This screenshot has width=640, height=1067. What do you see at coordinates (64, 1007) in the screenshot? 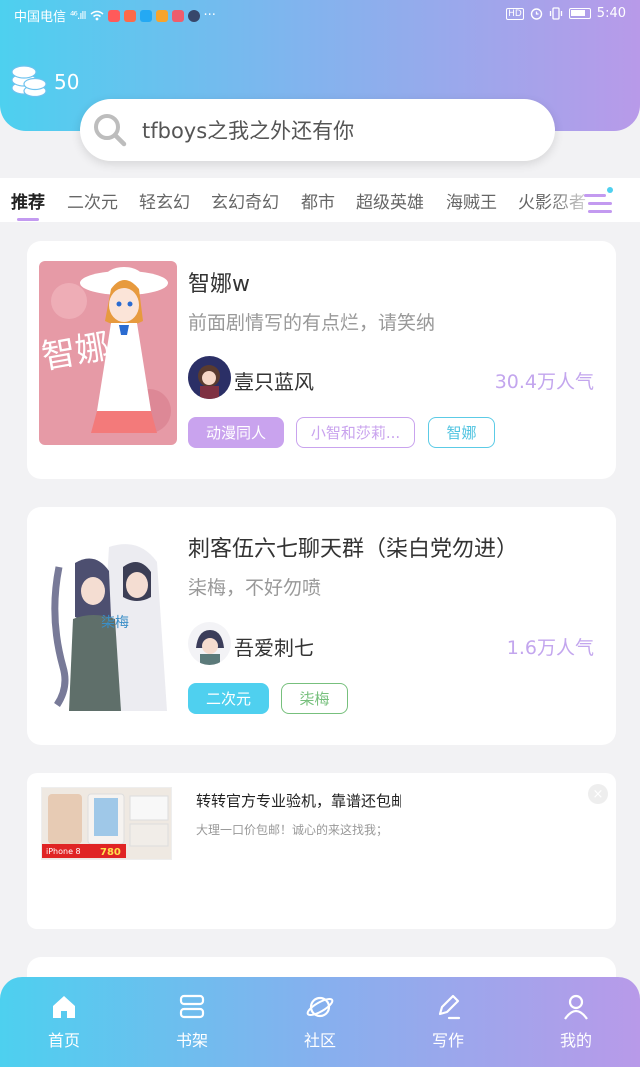
I see `home-icon` at bounding box center [64, 1007].